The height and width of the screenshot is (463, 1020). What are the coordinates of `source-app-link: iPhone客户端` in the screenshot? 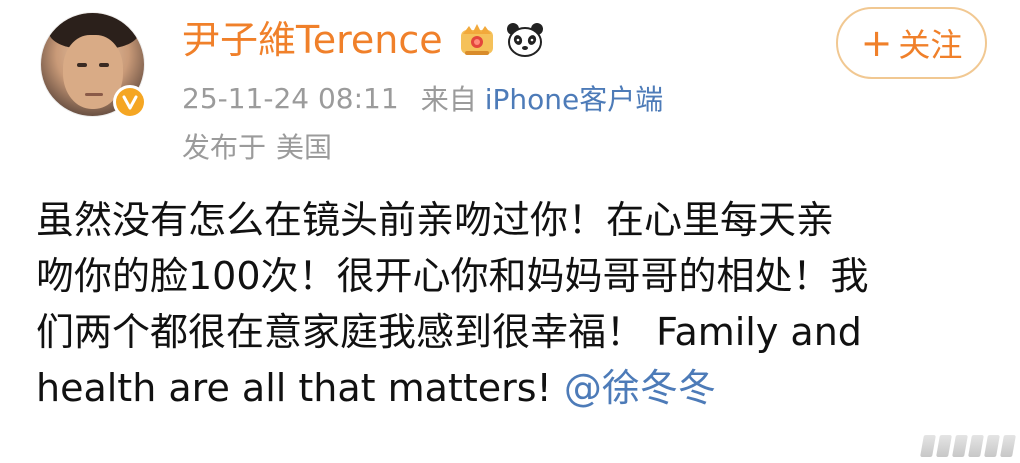 It's located at (574, 98).